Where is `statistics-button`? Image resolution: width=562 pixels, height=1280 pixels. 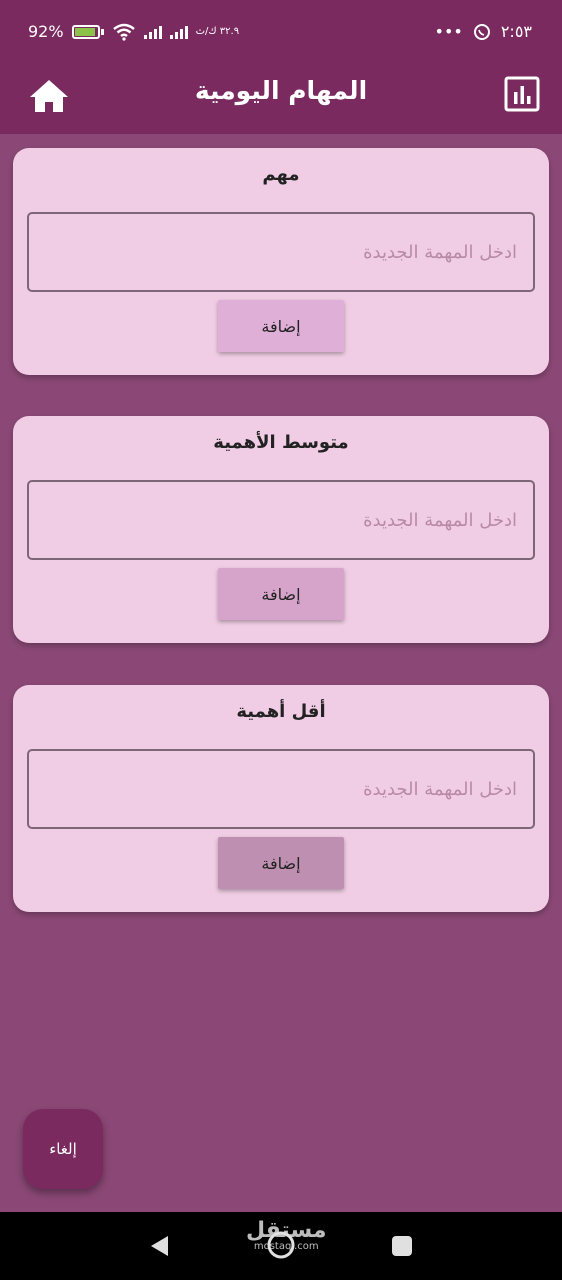
statistics-button is located at coordinates (522, 94).